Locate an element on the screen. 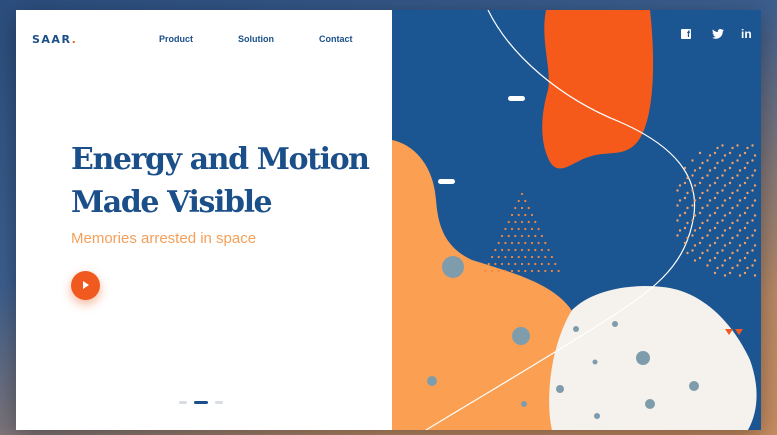  hero-headline: Energy and Motion Made Visible is located at coordinates (220, 181).